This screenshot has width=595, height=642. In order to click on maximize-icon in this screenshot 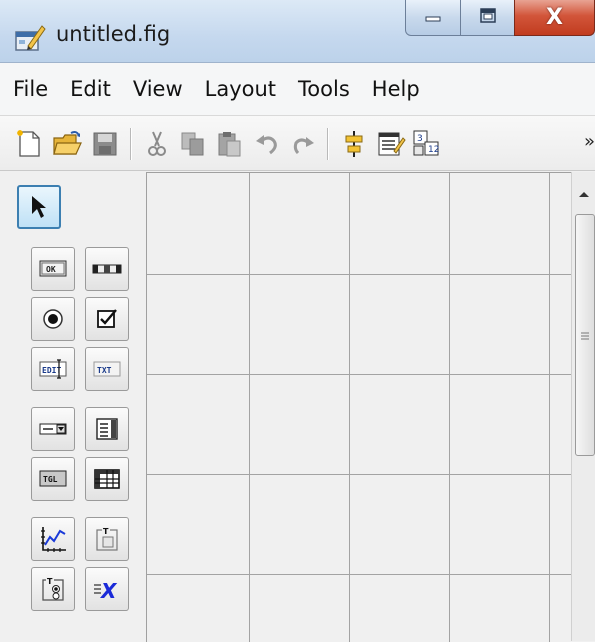, I will do `click(488, 18)`.